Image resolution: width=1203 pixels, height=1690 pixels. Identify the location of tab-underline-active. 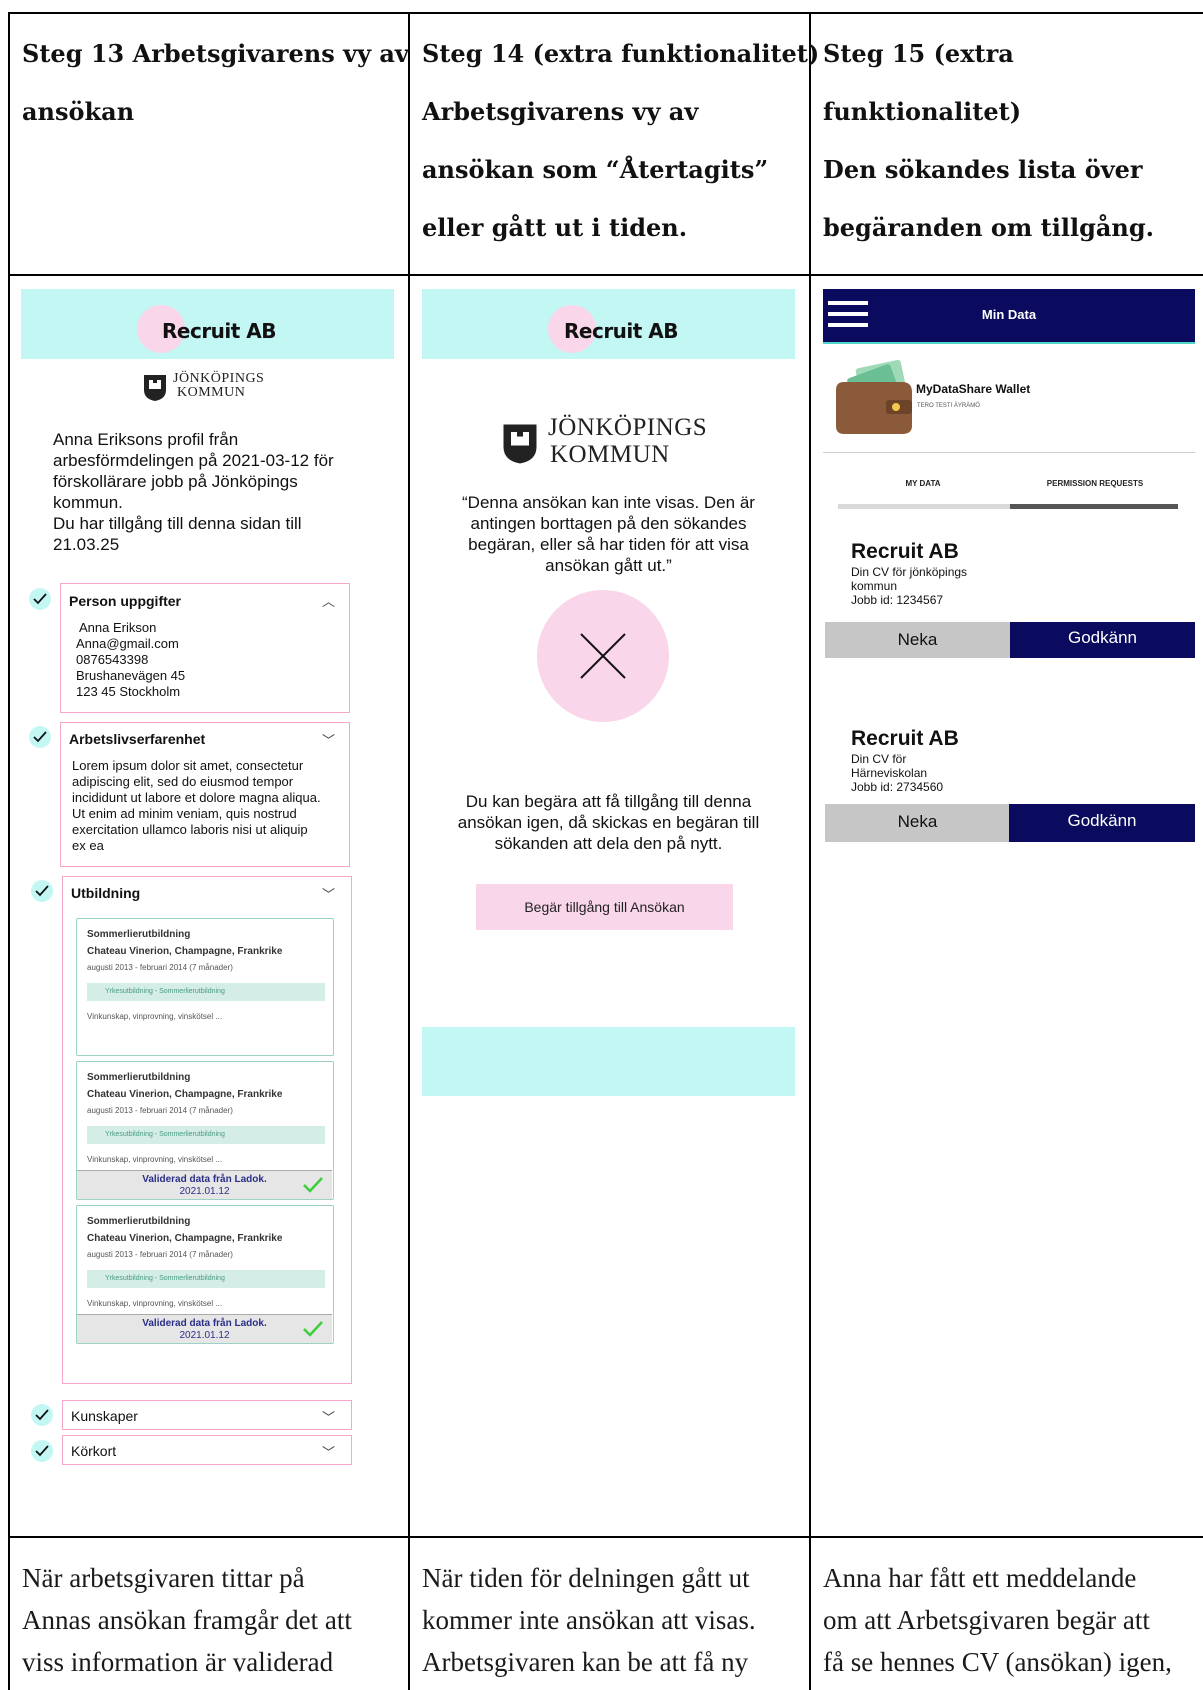
(1094, 506).